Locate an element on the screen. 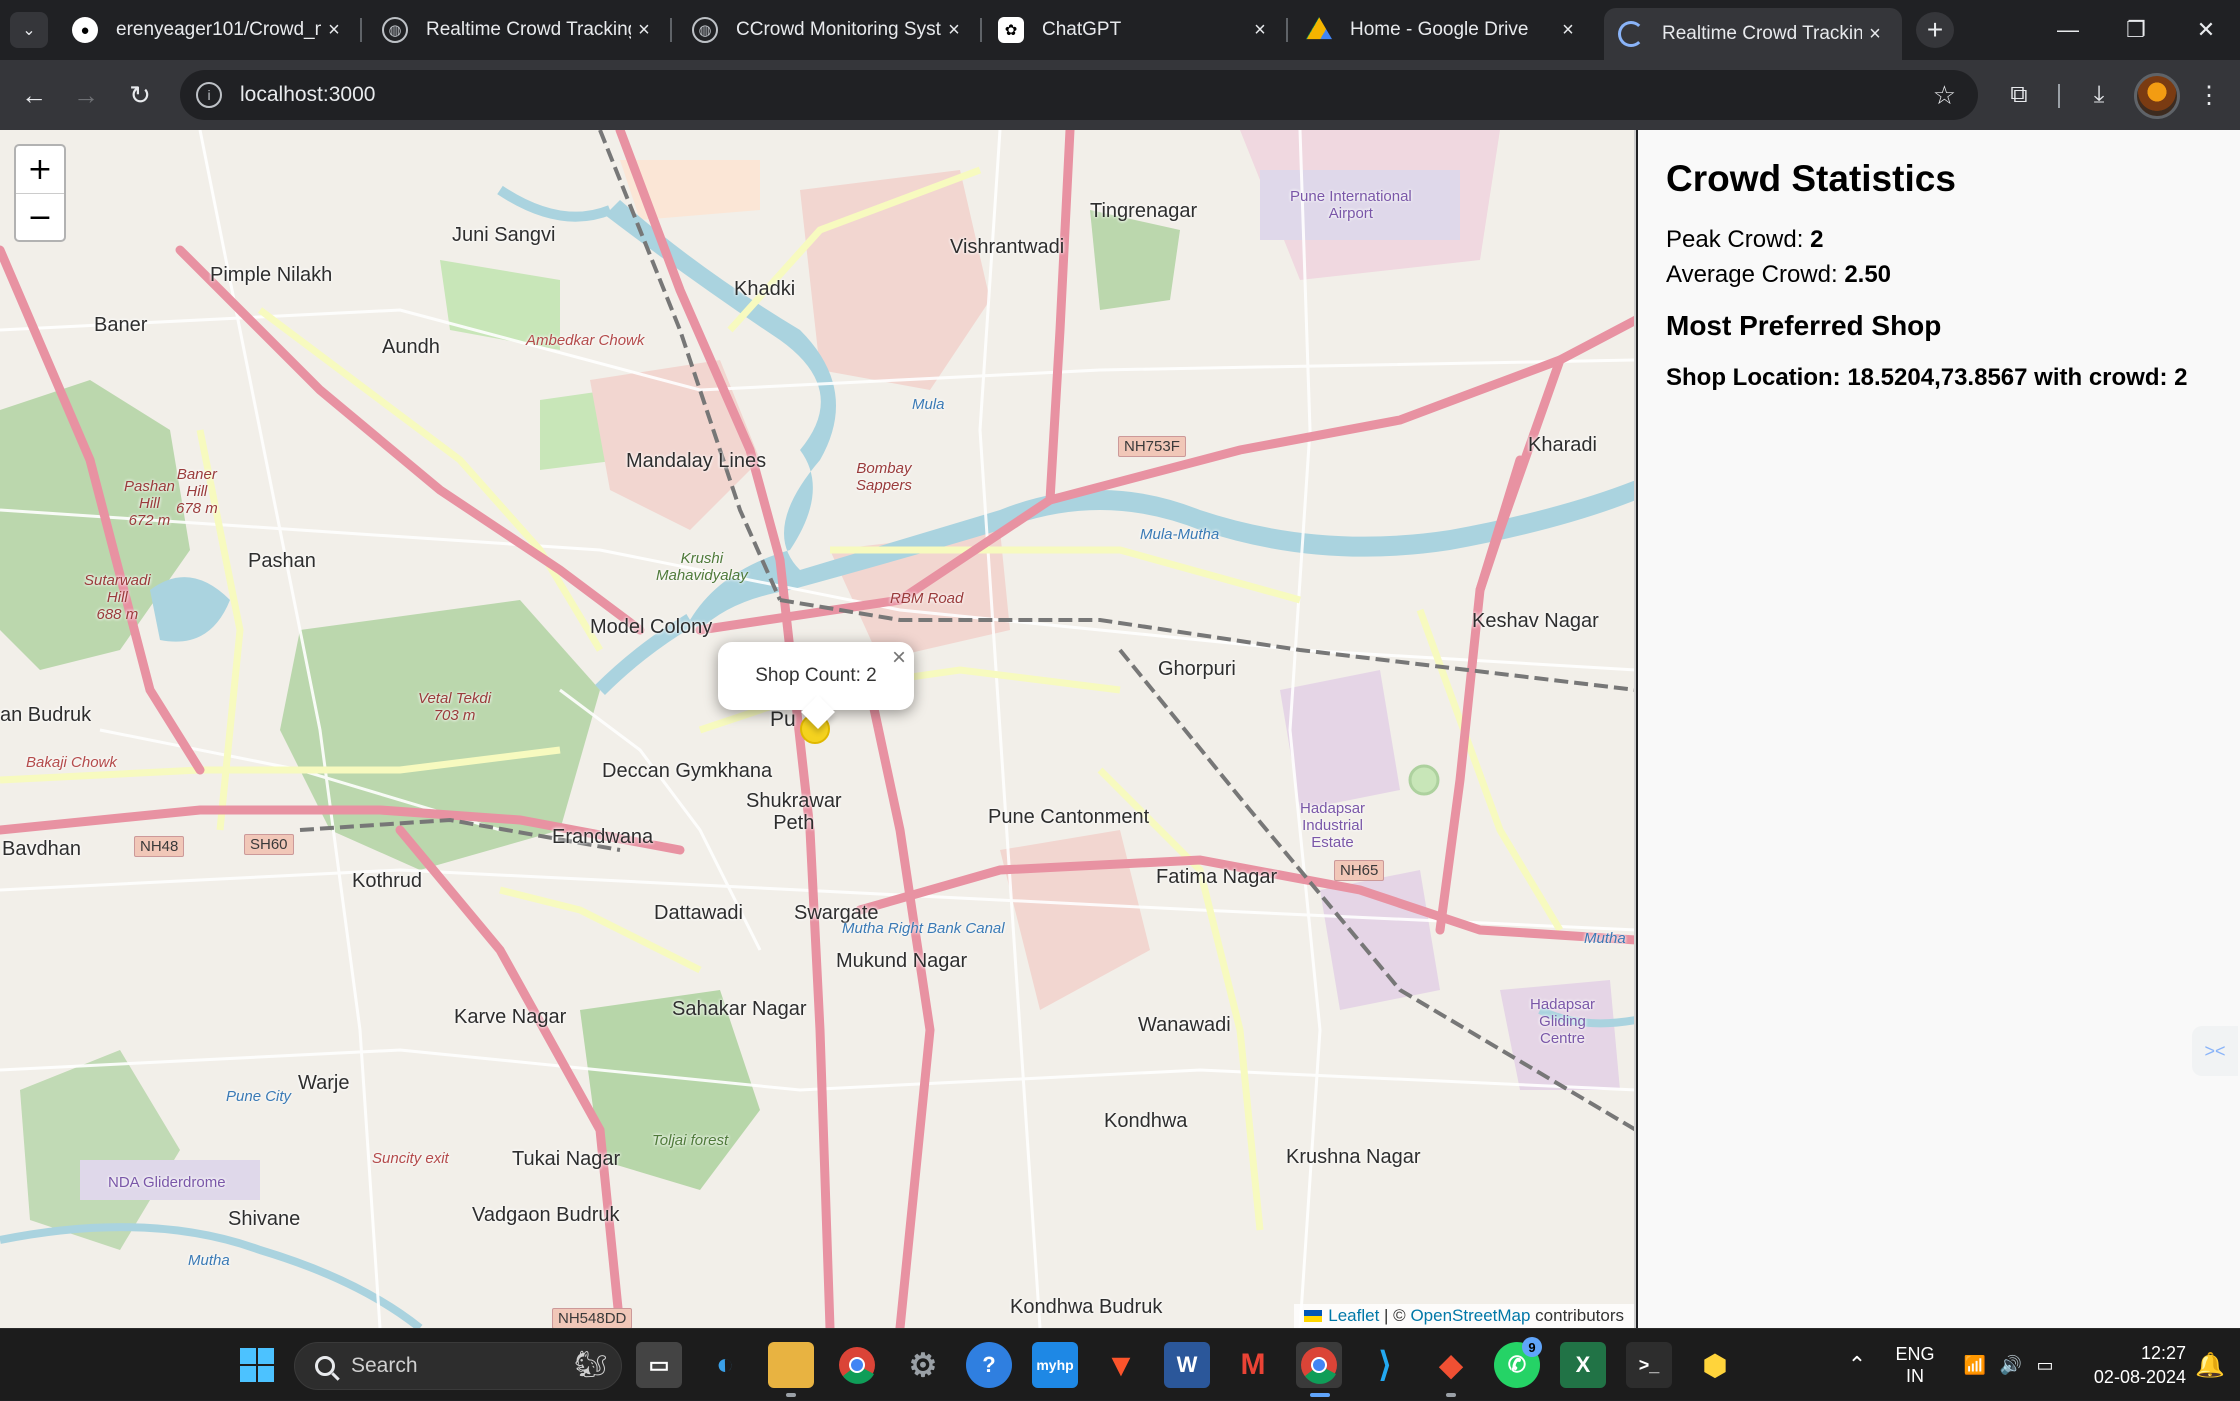  map-label: Suncity exit is located at coordinates (410, 1158).